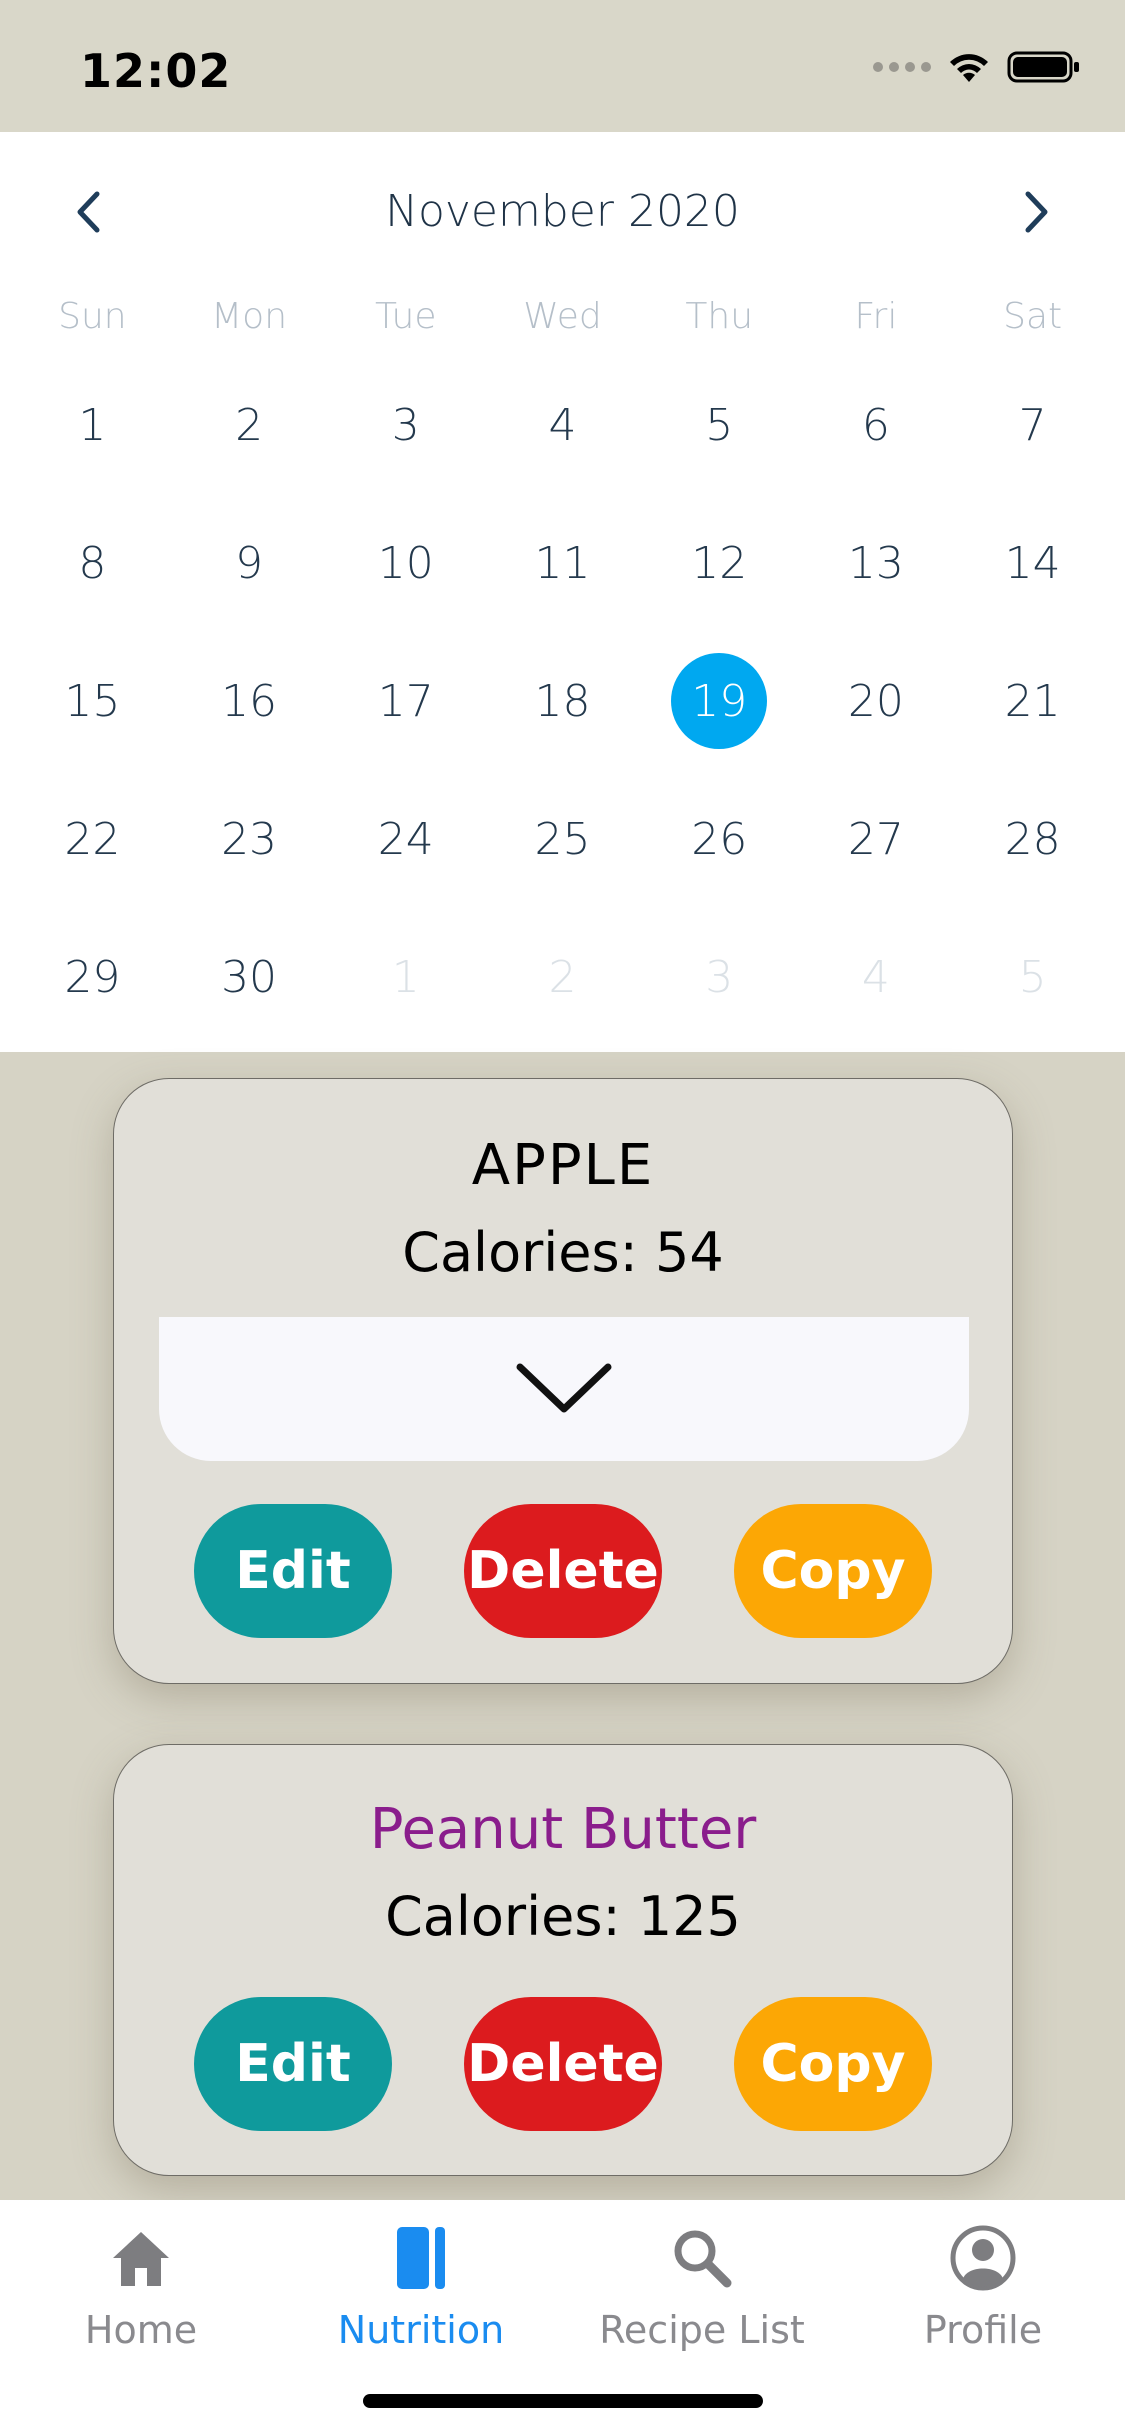  I want to click on calendar-day: 18, so click(562, 701).